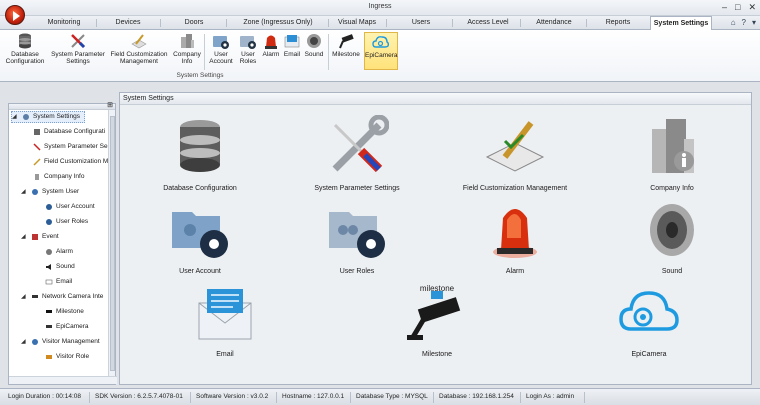 The width and height of the screenshot is (760, 405). What do you see at coordinates (139, 51) in the screenshot?
I see `ribbon-field-customization-button: Field Customization Management` at bounding box center [139, 51].